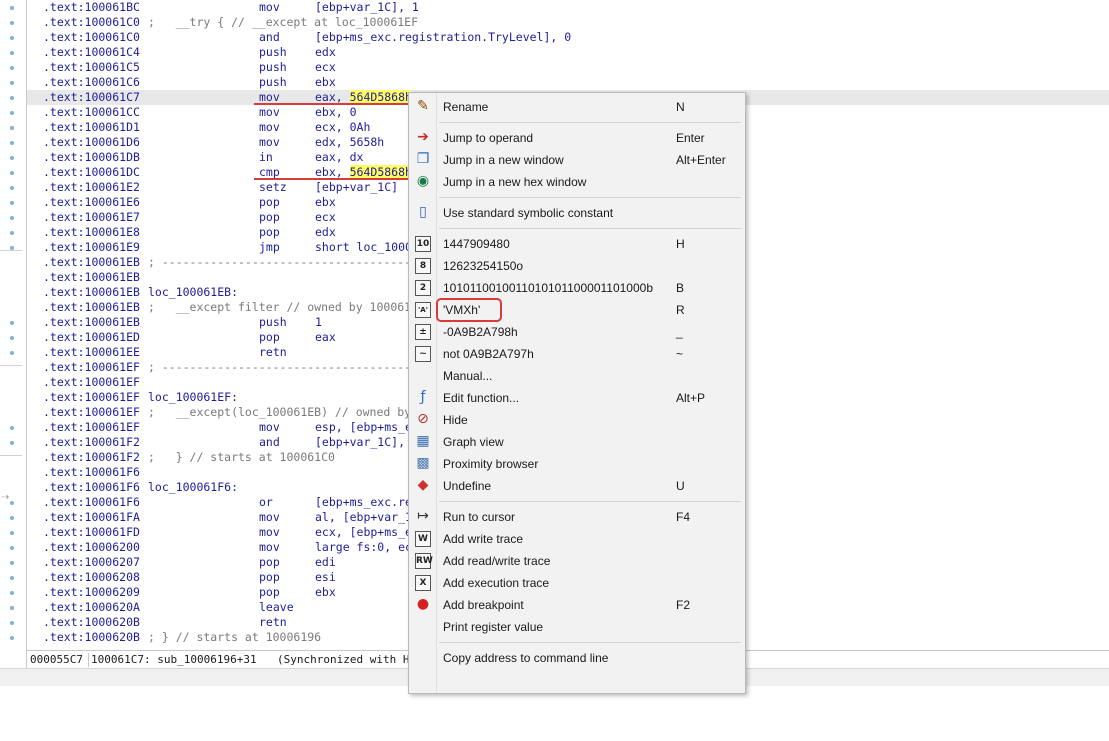 The image size is (1109, 741). Describe the element at coordinates (577, 244) in the screenshot. I see `menu-item-decimal: 10 1447909480 H` at that location.